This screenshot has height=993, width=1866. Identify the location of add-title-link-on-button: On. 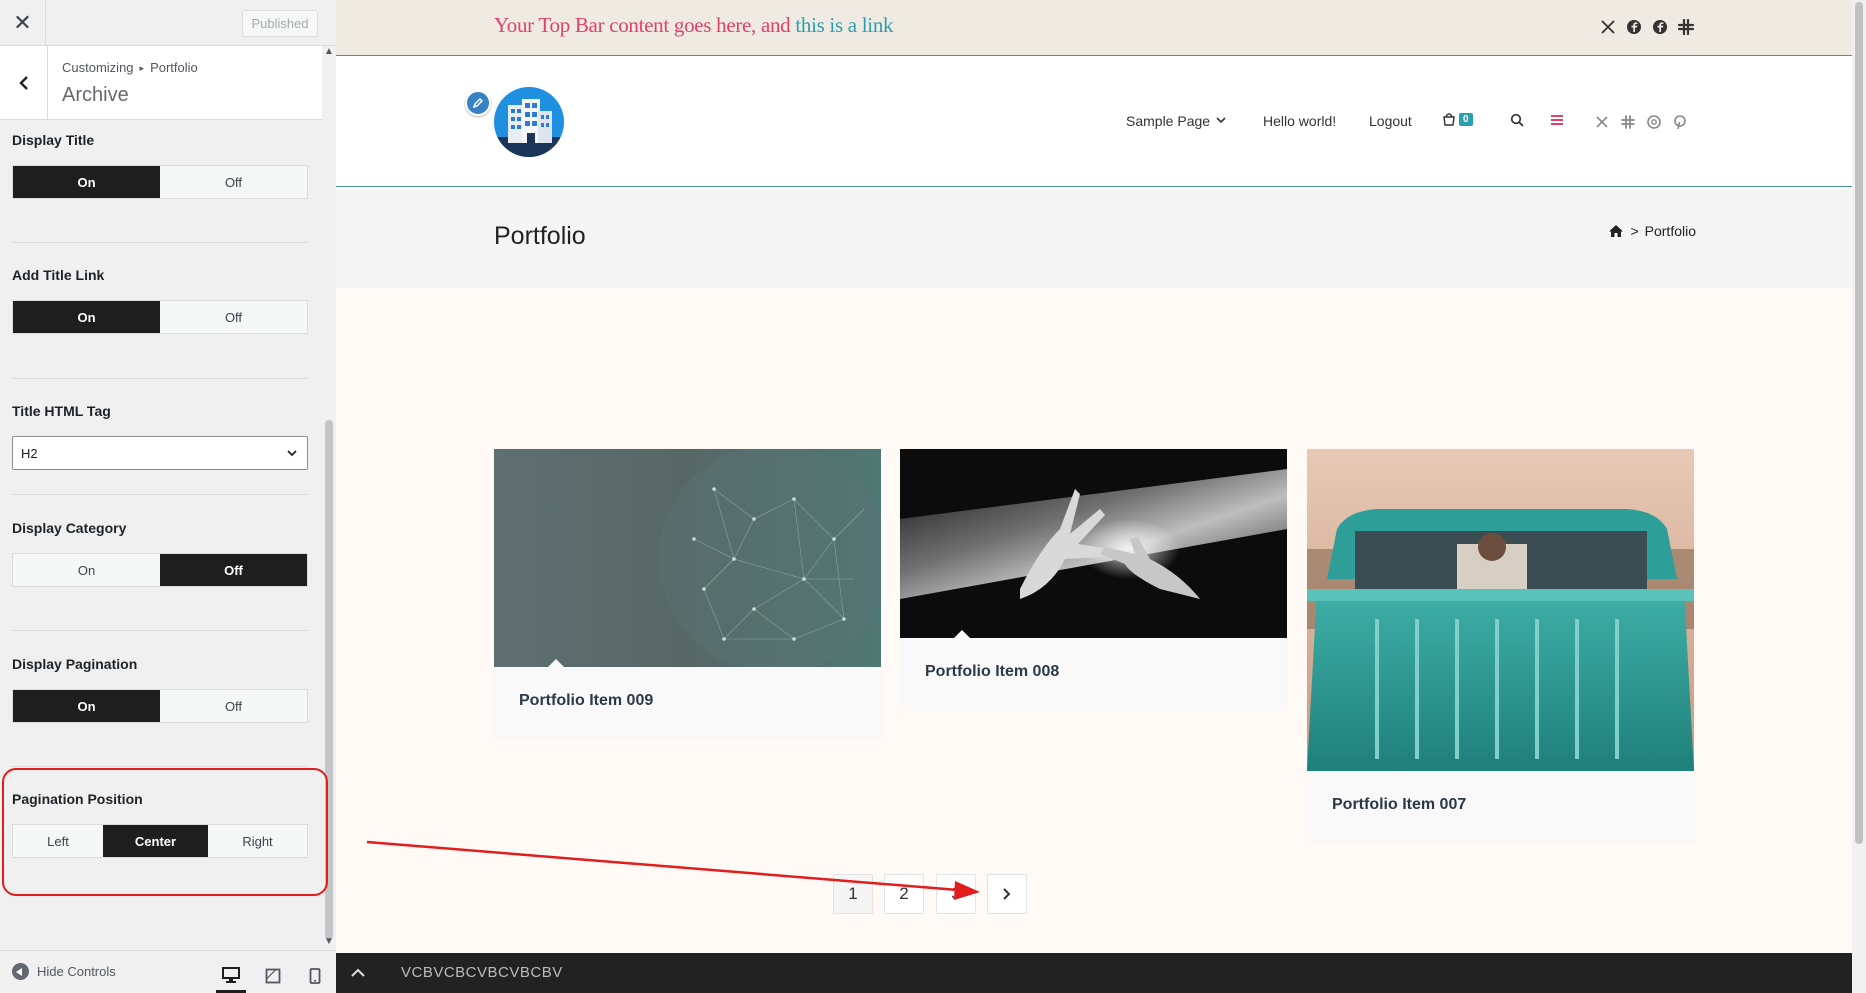
(86, 317).